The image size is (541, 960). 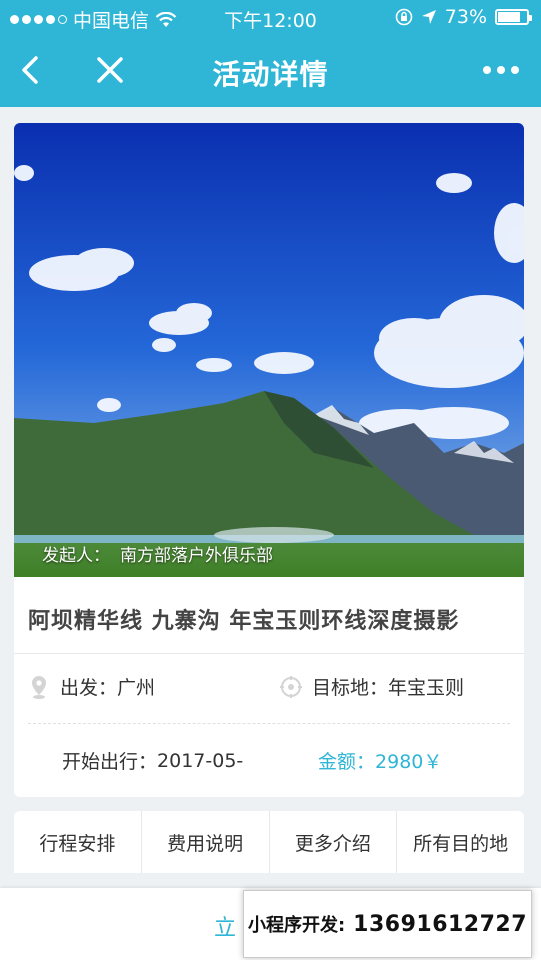 What do you see at coordinates (460, 842) in the screenshot?
I see `tab-all-destinations: 所有目的地` at bounding box center [460, 842].